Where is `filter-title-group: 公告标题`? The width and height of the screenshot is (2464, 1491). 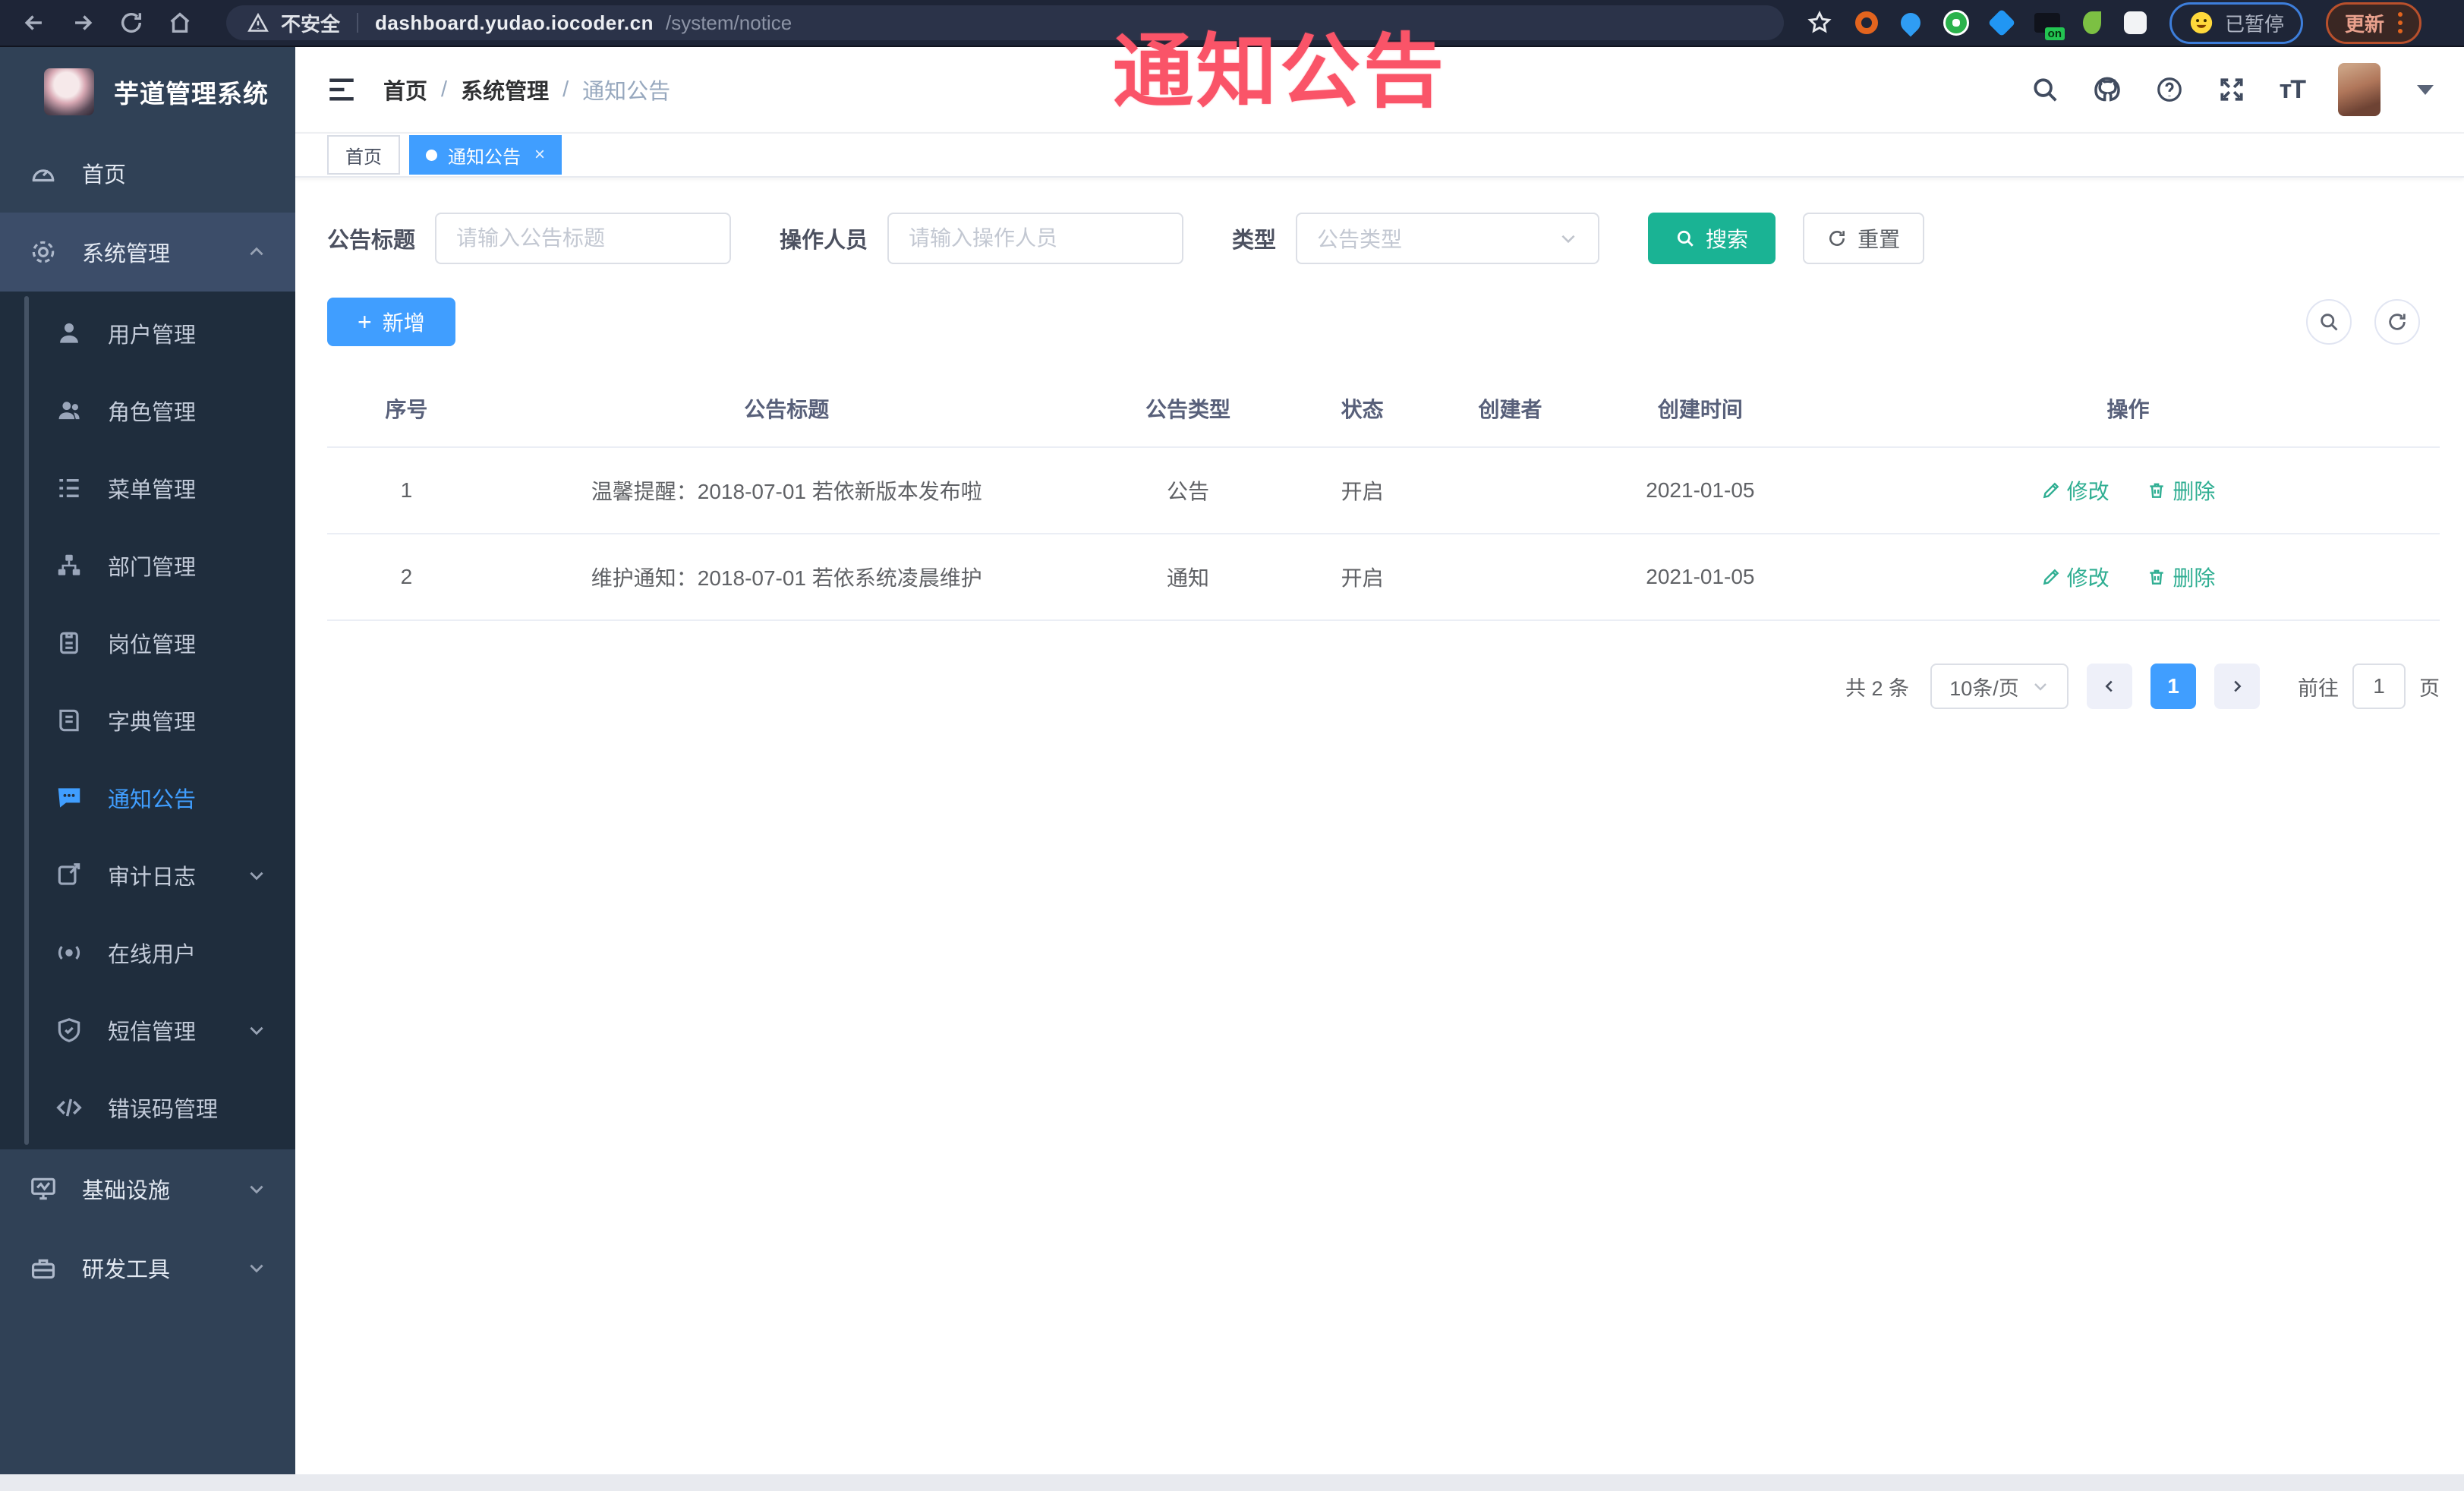 filter-title-group: 公告标题 is located at coordinates (529, 238).